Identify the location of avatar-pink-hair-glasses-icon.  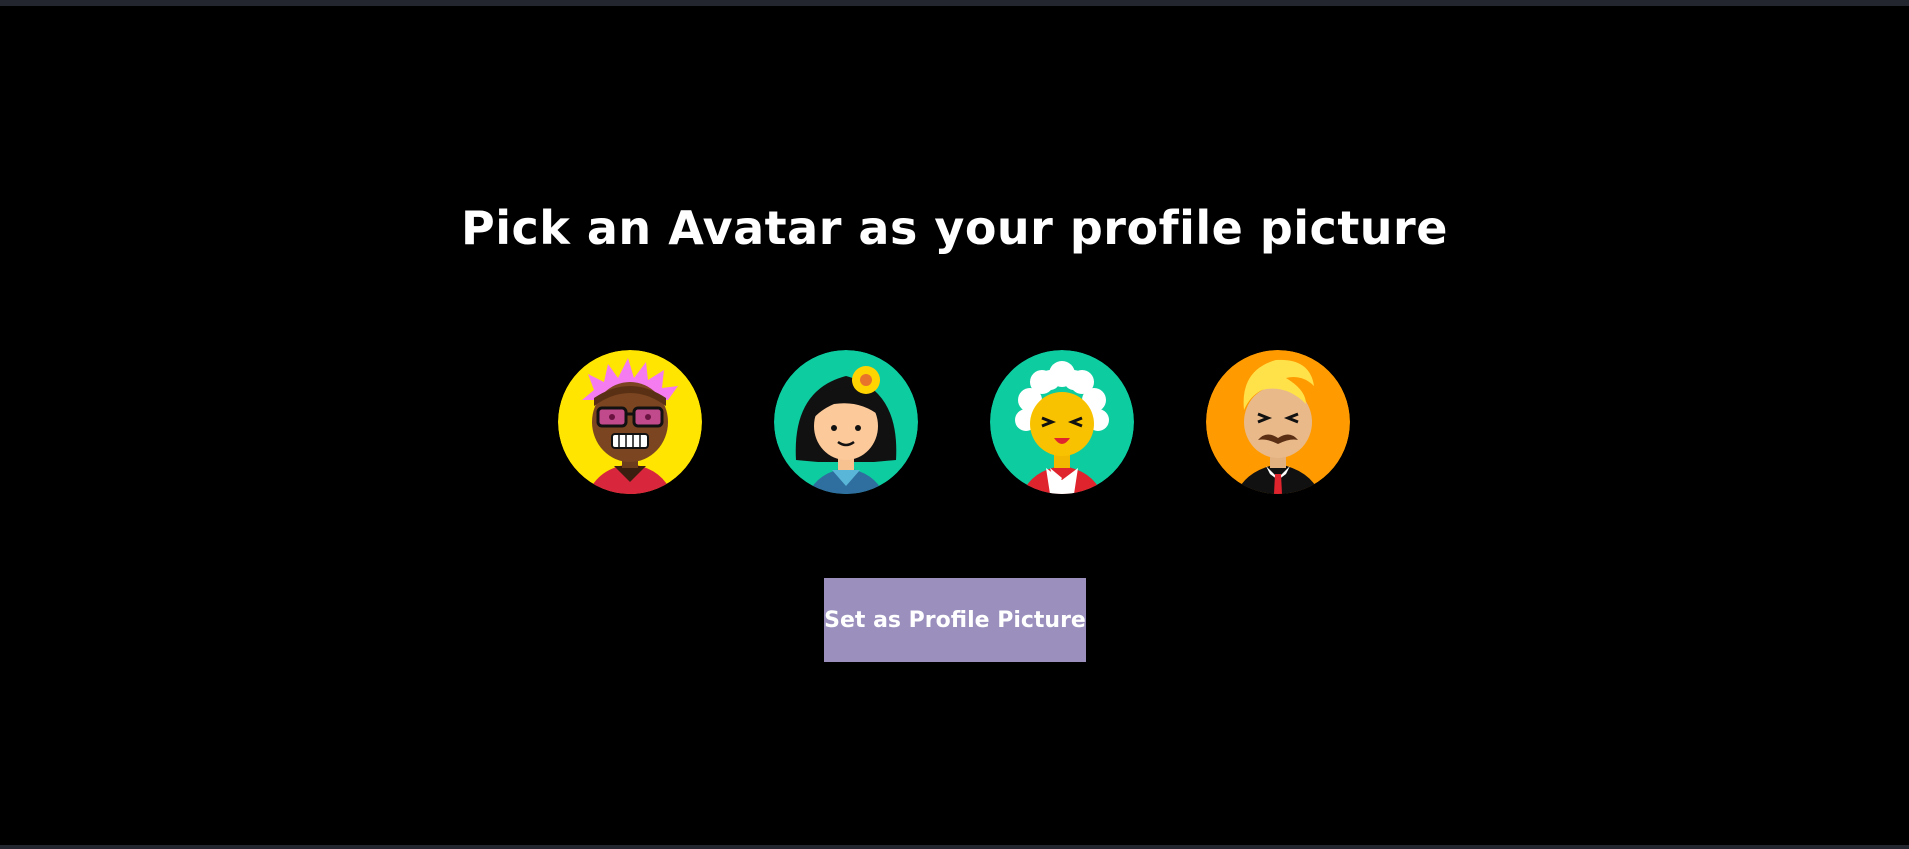
(630, 422).